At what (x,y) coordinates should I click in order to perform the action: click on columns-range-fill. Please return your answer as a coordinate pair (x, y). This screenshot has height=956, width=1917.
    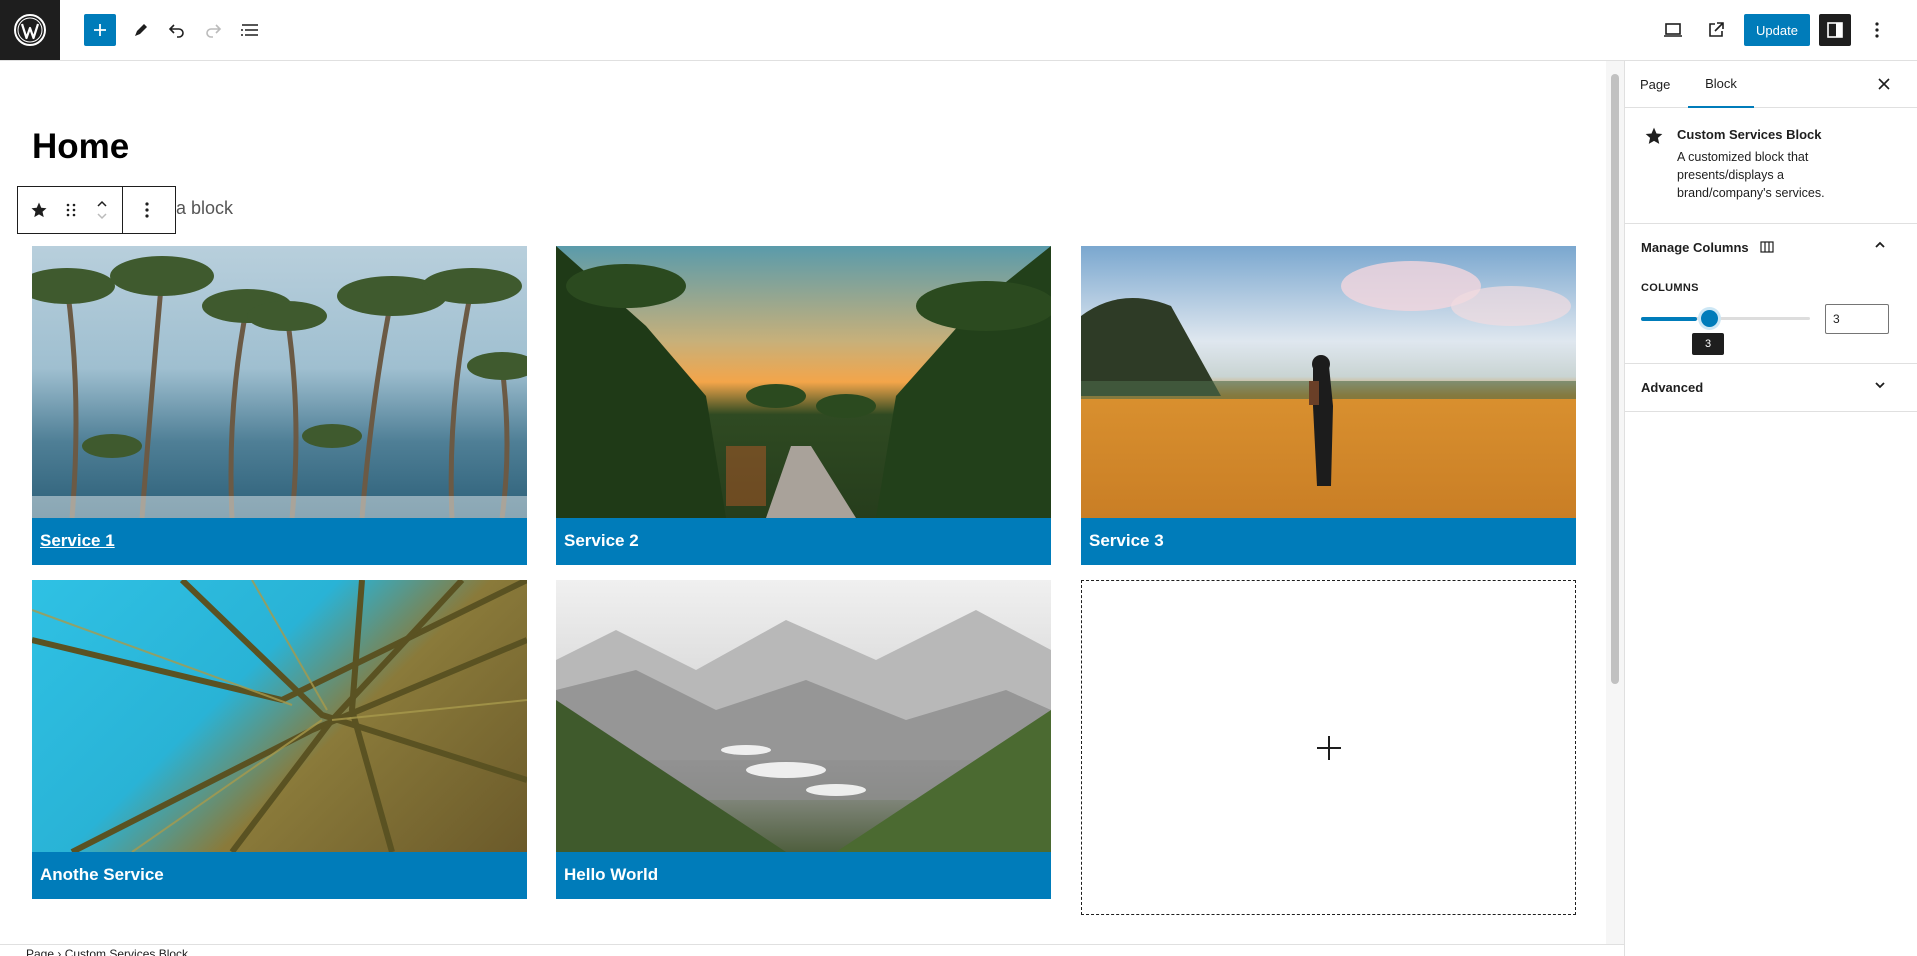
    Looking at the image, I should click on (1669, 319).